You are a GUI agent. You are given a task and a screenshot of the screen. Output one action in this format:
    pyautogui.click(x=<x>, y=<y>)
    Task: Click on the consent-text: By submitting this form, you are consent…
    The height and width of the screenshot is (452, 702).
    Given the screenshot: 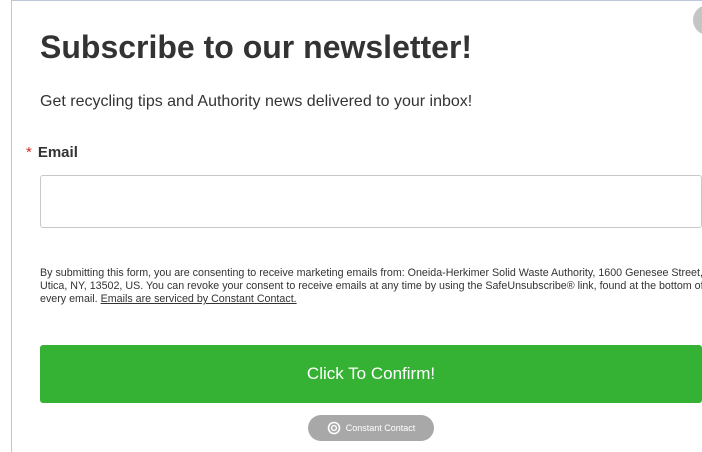 What is the action you would take?
    pyautogui.click(x=371, y=286)
    